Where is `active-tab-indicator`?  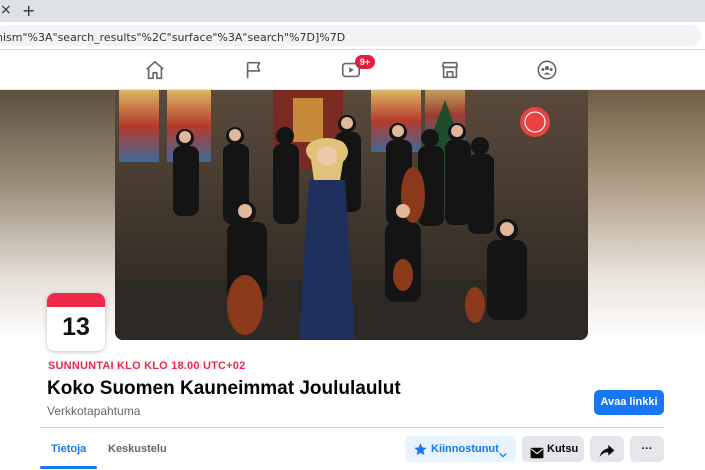 active-tab-indicator is located at coordinates (68, 467).